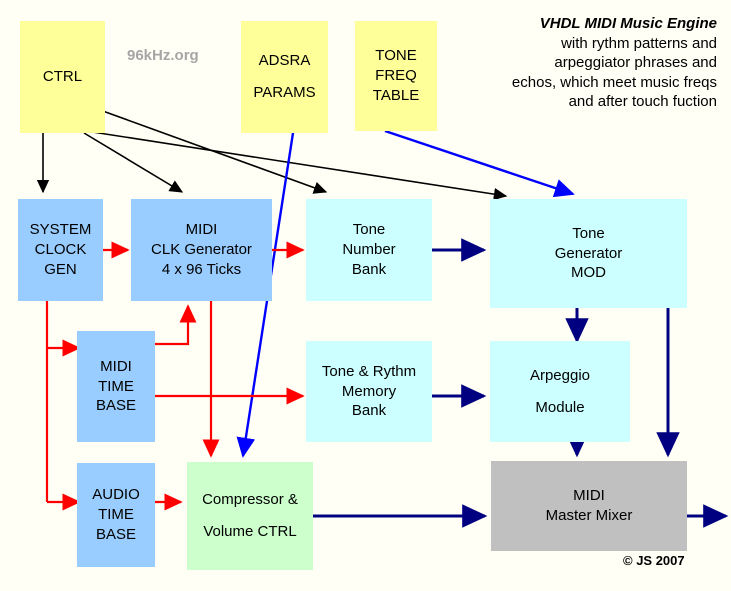 The image size is (731, 591). What do you see at coordinates (628, 23) in the screenshot?
I see `diagram-title-main: VHDL MIDI Music Engine` at bounding box center [628, 23].